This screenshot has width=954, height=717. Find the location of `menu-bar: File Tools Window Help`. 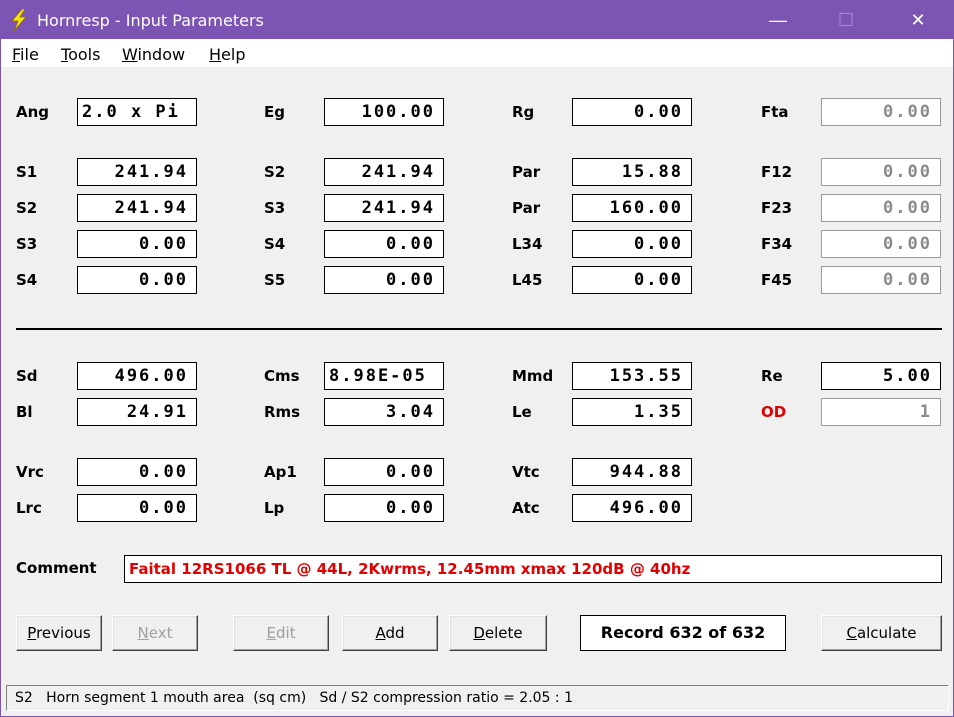

menu-bar: File Tools Window Help is located at coordinates (477, 53).